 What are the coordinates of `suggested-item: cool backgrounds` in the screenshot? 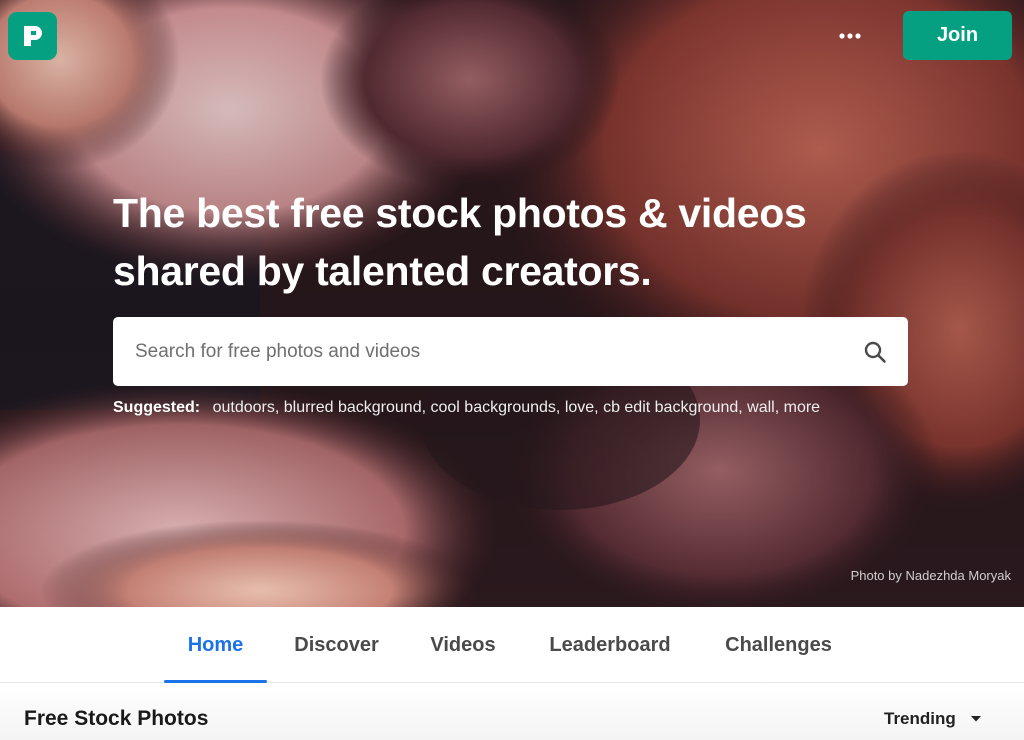 It's located at (493, 407).